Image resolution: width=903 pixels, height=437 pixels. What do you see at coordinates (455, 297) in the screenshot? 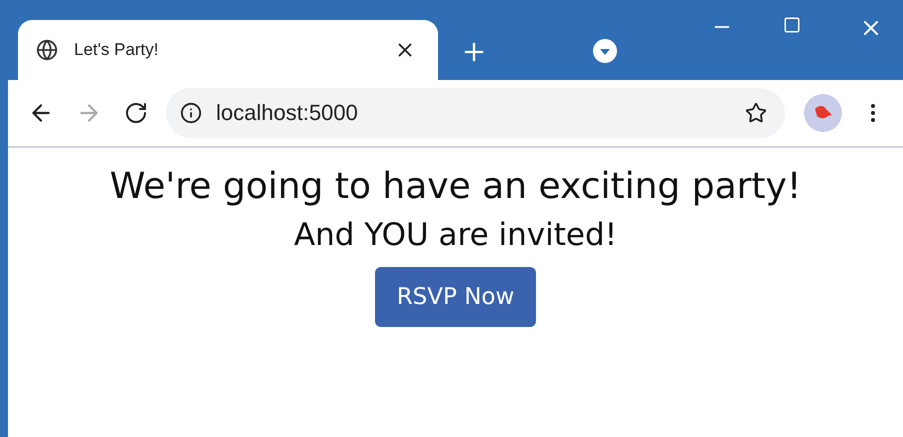
I see `rsvp-button: RSVP Now` at bounding box center [455, 297].